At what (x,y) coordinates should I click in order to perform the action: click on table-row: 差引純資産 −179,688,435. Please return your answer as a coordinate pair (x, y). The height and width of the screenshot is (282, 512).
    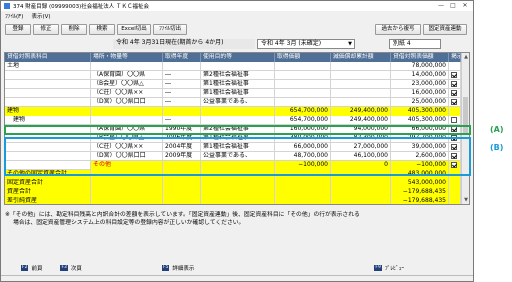
    Looking at the image, I should click on (233, 200).